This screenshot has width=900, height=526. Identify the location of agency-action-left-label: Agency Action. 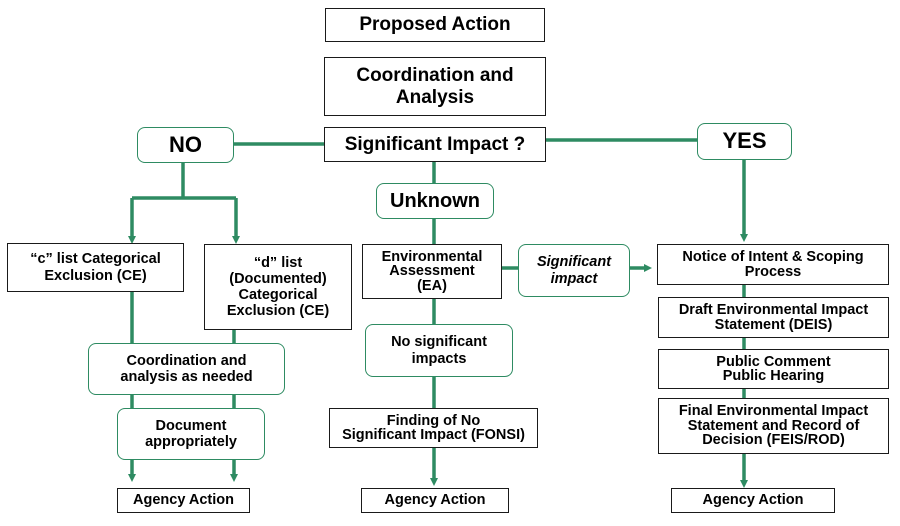
(183, 500).